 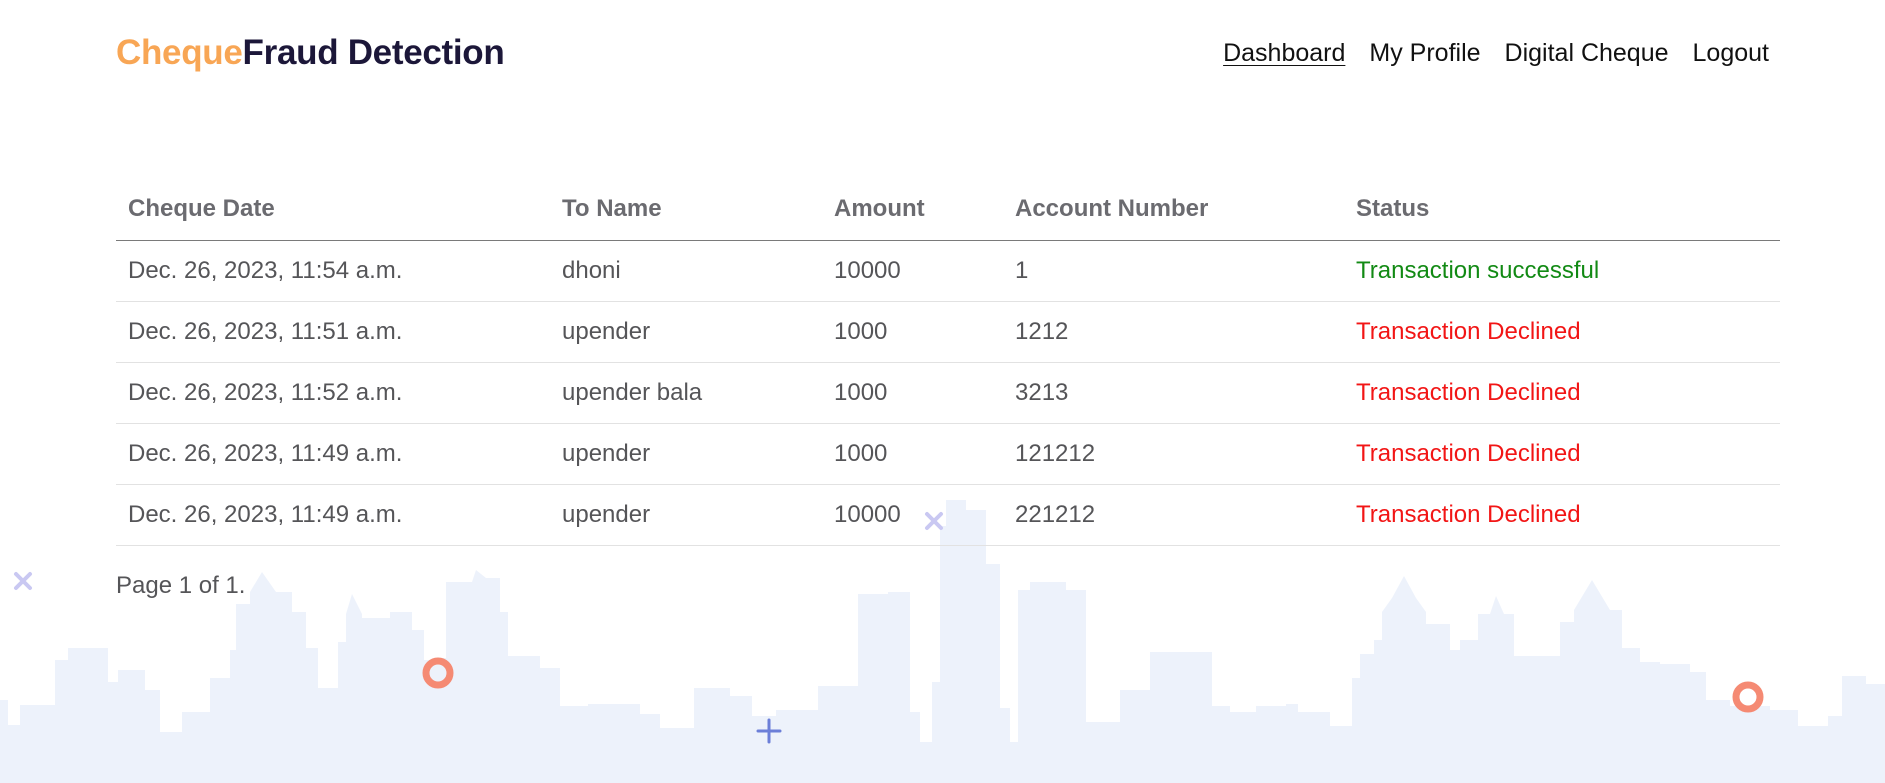 What do you see at coordinates (373, 52) in the screenshot?
I see `brand-main-text: Fraud Detection` at bounding box center [373, 52].